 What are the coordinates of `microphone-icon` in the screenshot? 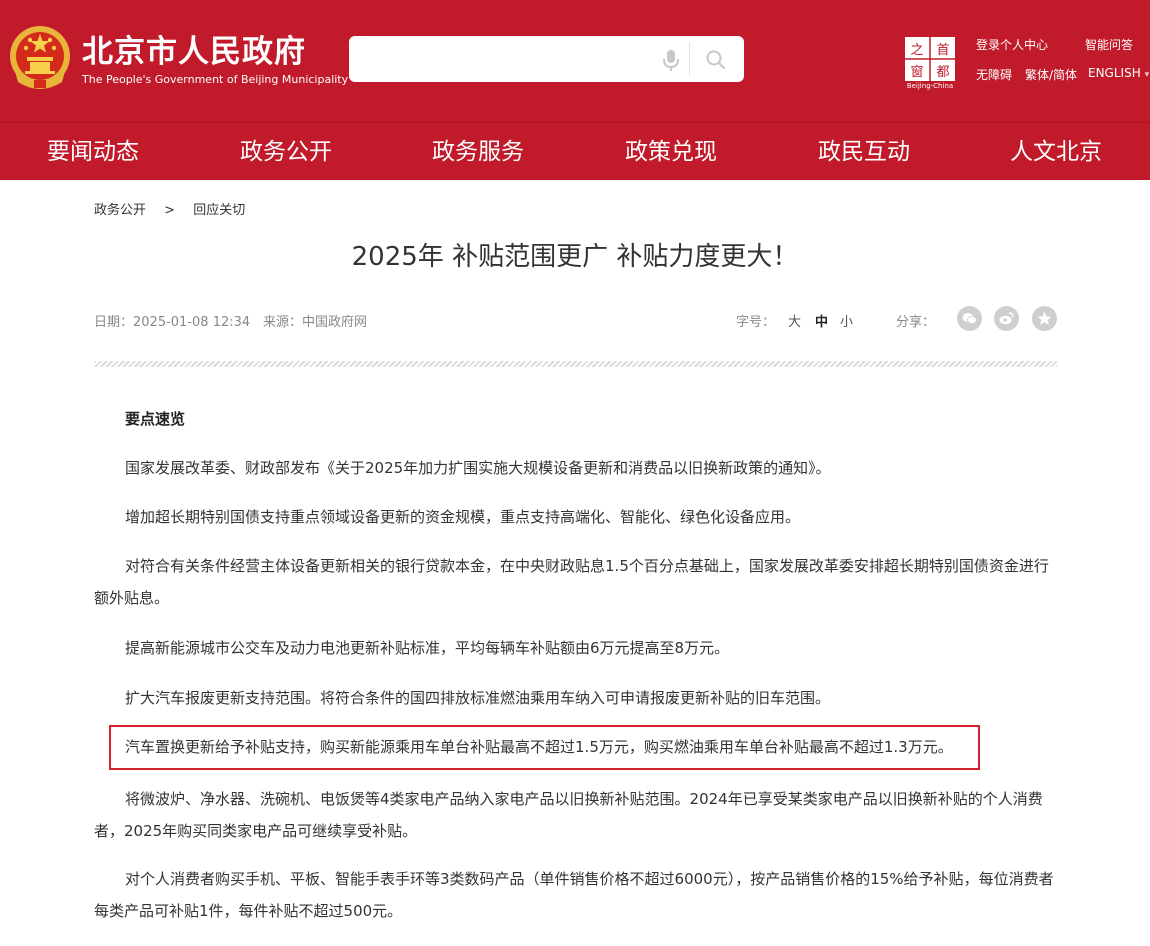 It's located at (671, 60).